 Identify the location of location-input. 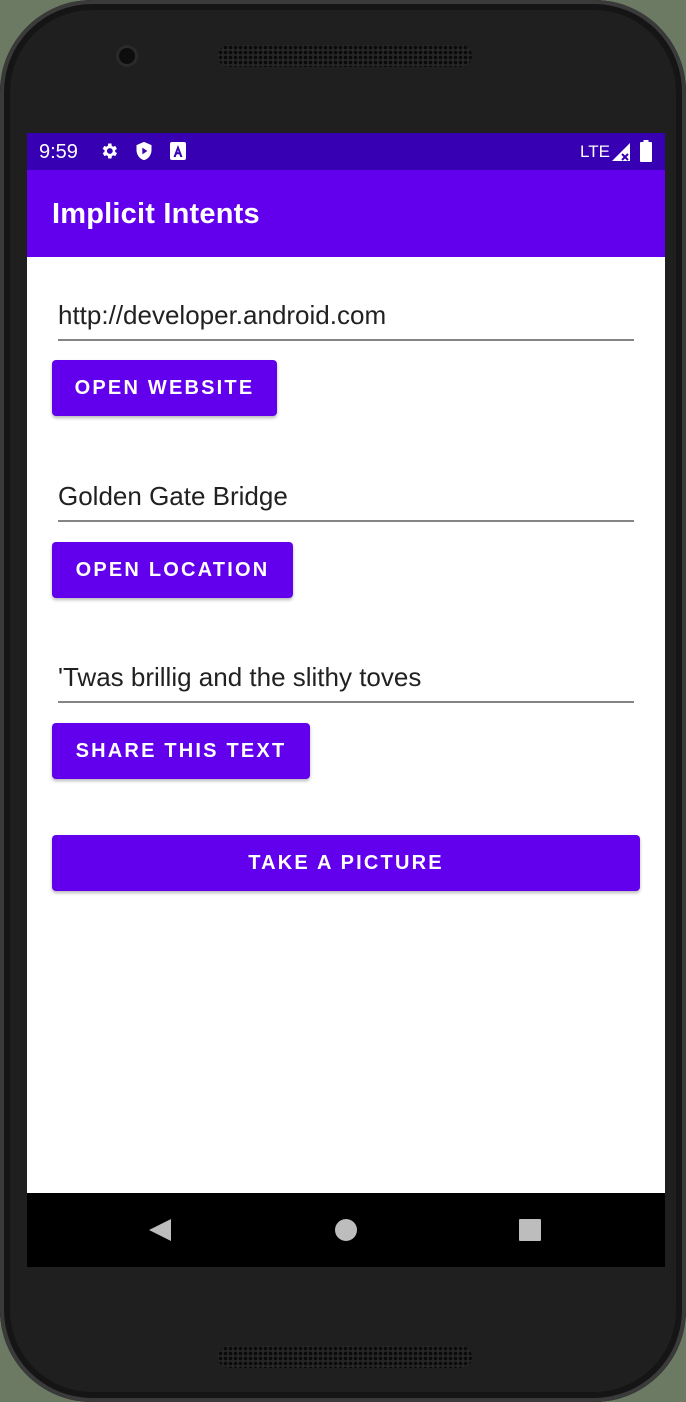
(346, 496).